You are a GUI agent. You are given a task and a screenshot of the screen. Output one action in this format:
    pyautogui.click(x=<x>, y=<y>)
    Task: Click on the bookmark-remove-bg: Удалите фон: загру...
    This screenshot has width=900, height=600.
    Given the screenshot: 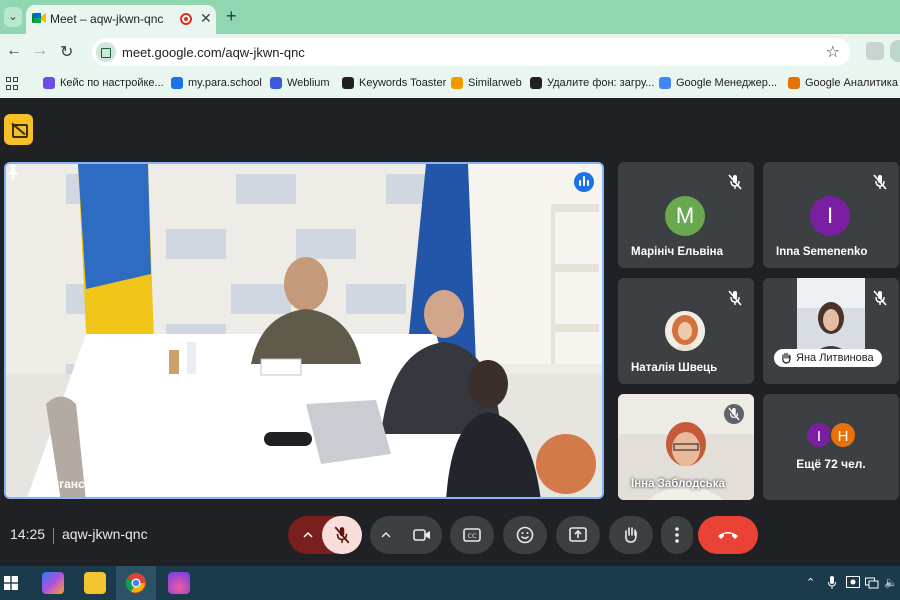 What is the action you would take?
    pyautogui.click(x=592, y=83)
    